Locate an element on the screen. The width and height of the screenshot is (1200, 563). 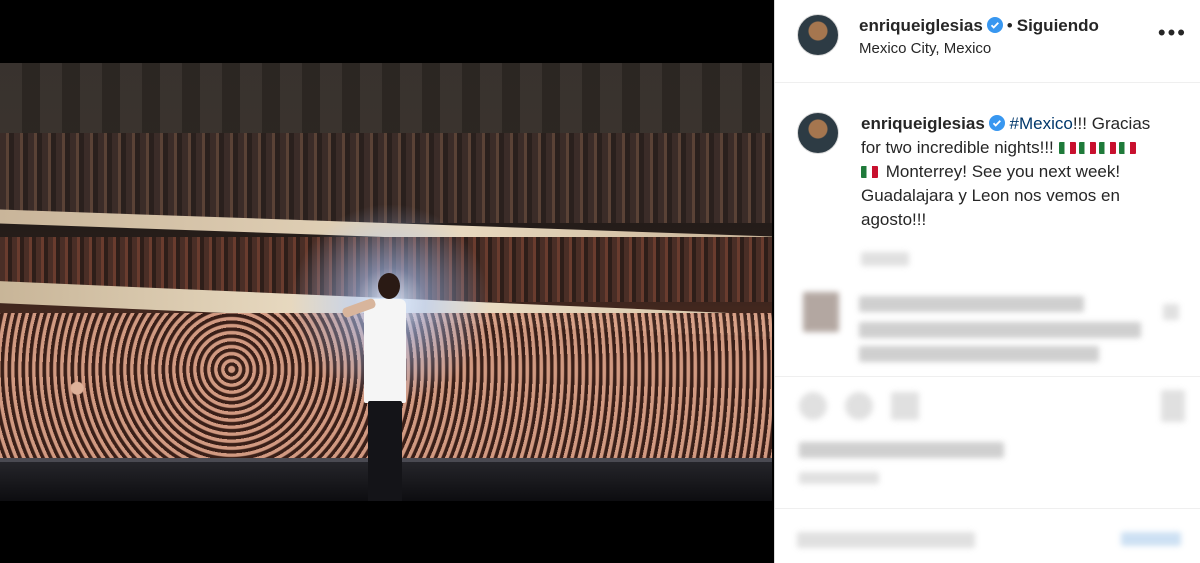
header-line: enriqueiglesias • Siguiendo is located at coordinates (979, 26).